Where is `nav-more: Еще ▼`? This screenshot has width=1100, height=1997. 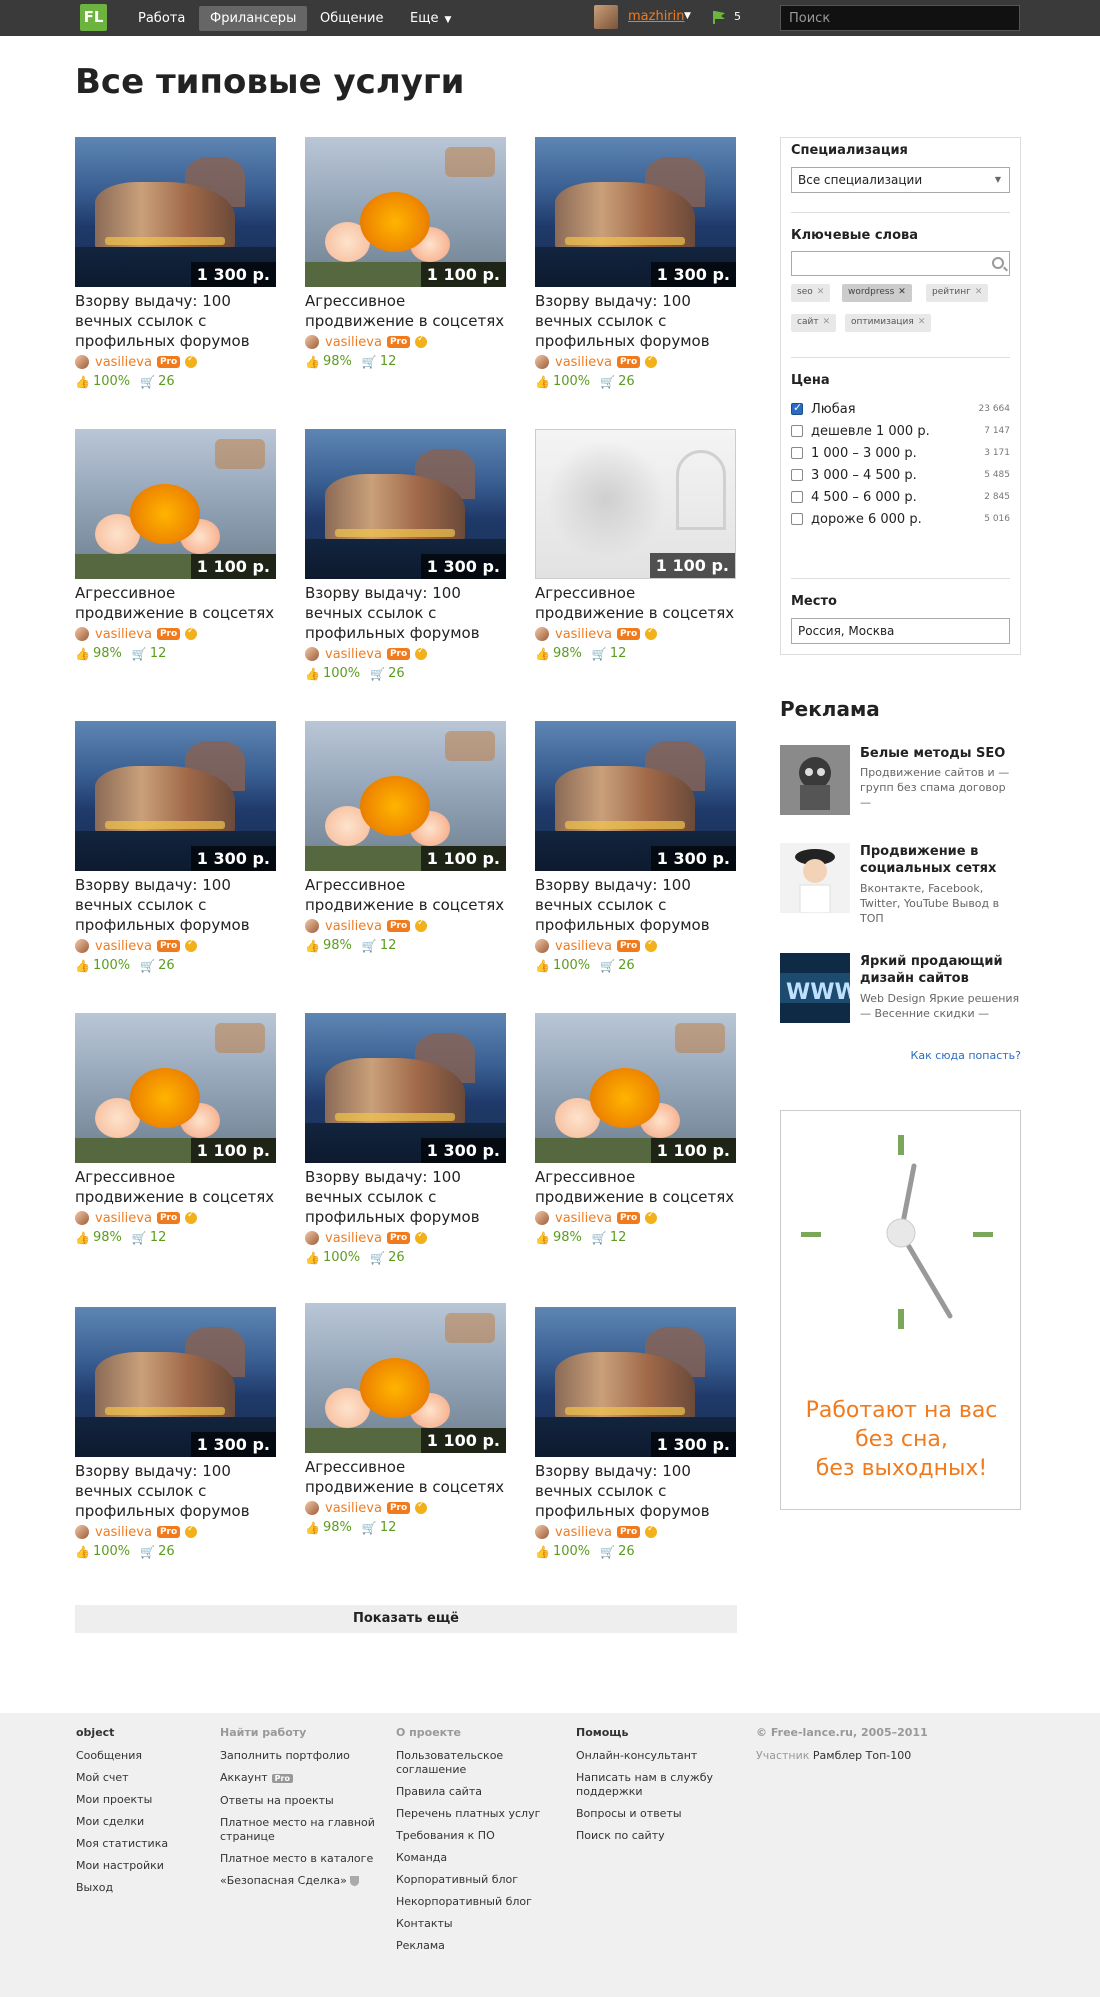 nav-more: Еще ▼ is located at coordinates (430, 18).